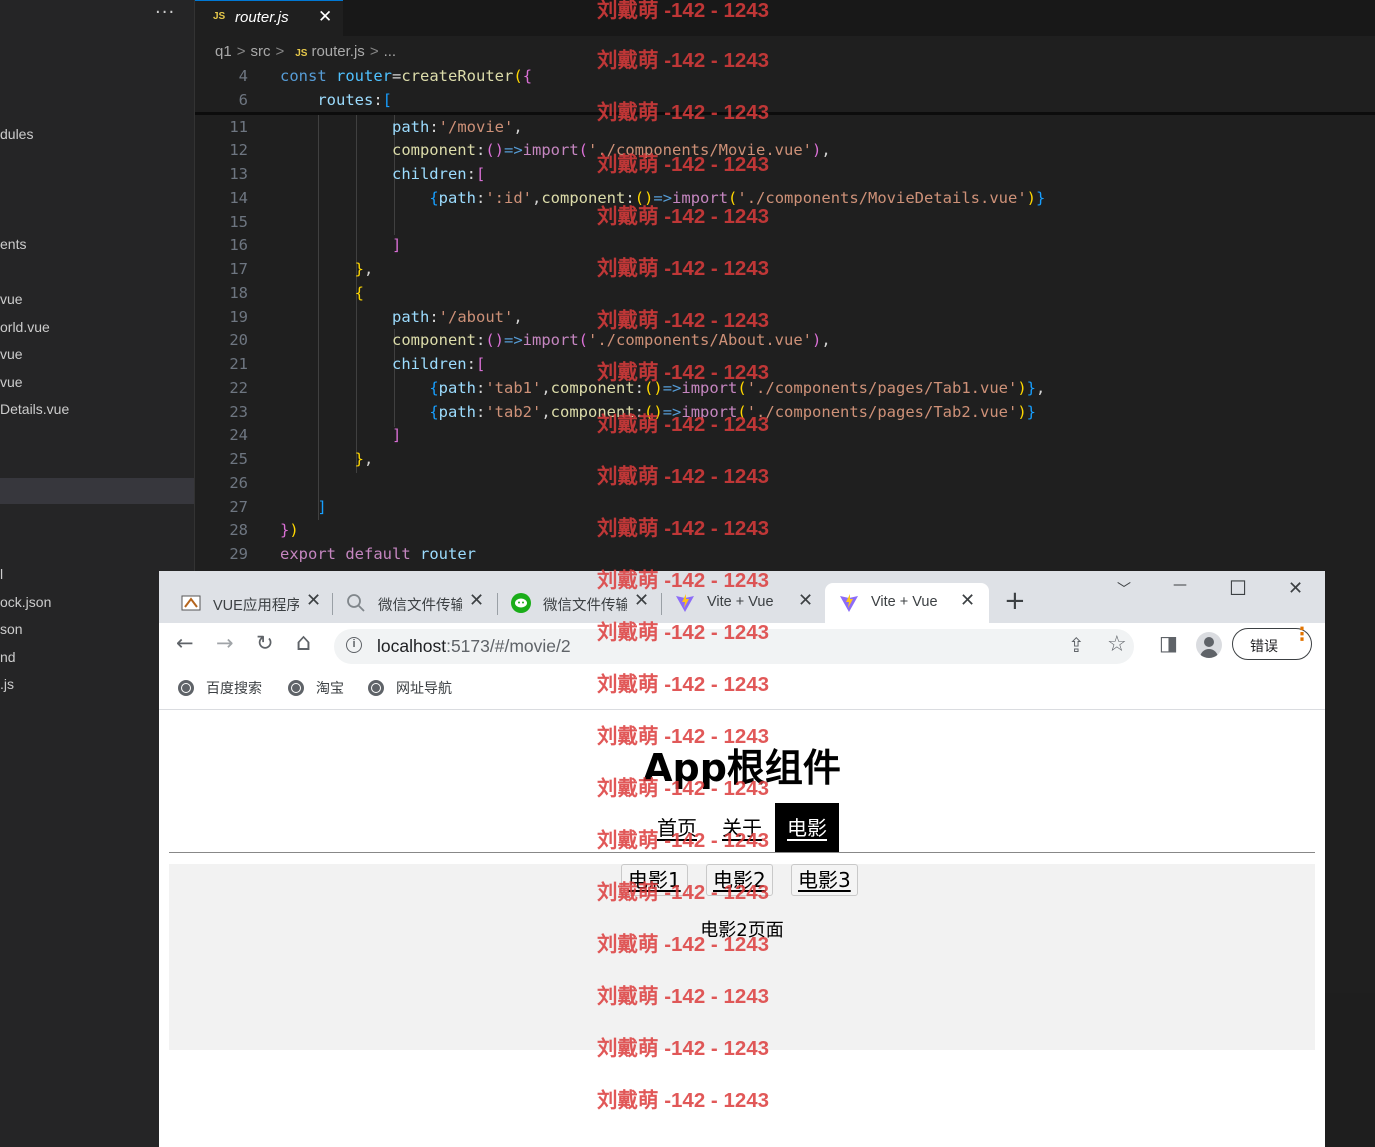 The width and height of the screenshot is (1375, 1147). Describe the element at coordinates (424, 688) in the screenshot. I see `bookmark-label: 网址导航` at that location.